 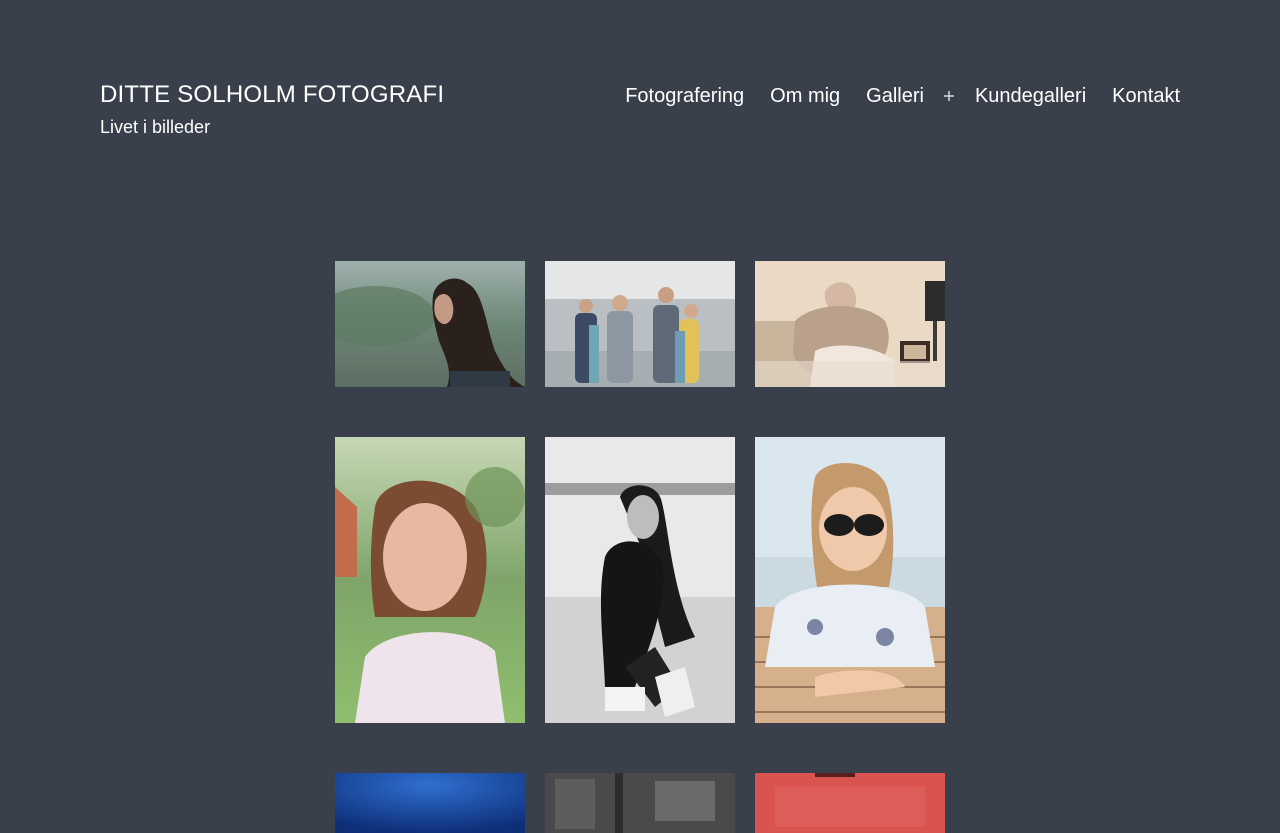 I want to click on nav-item-kundegalleri: Kundegalleri, so click(x=1030, y=96).